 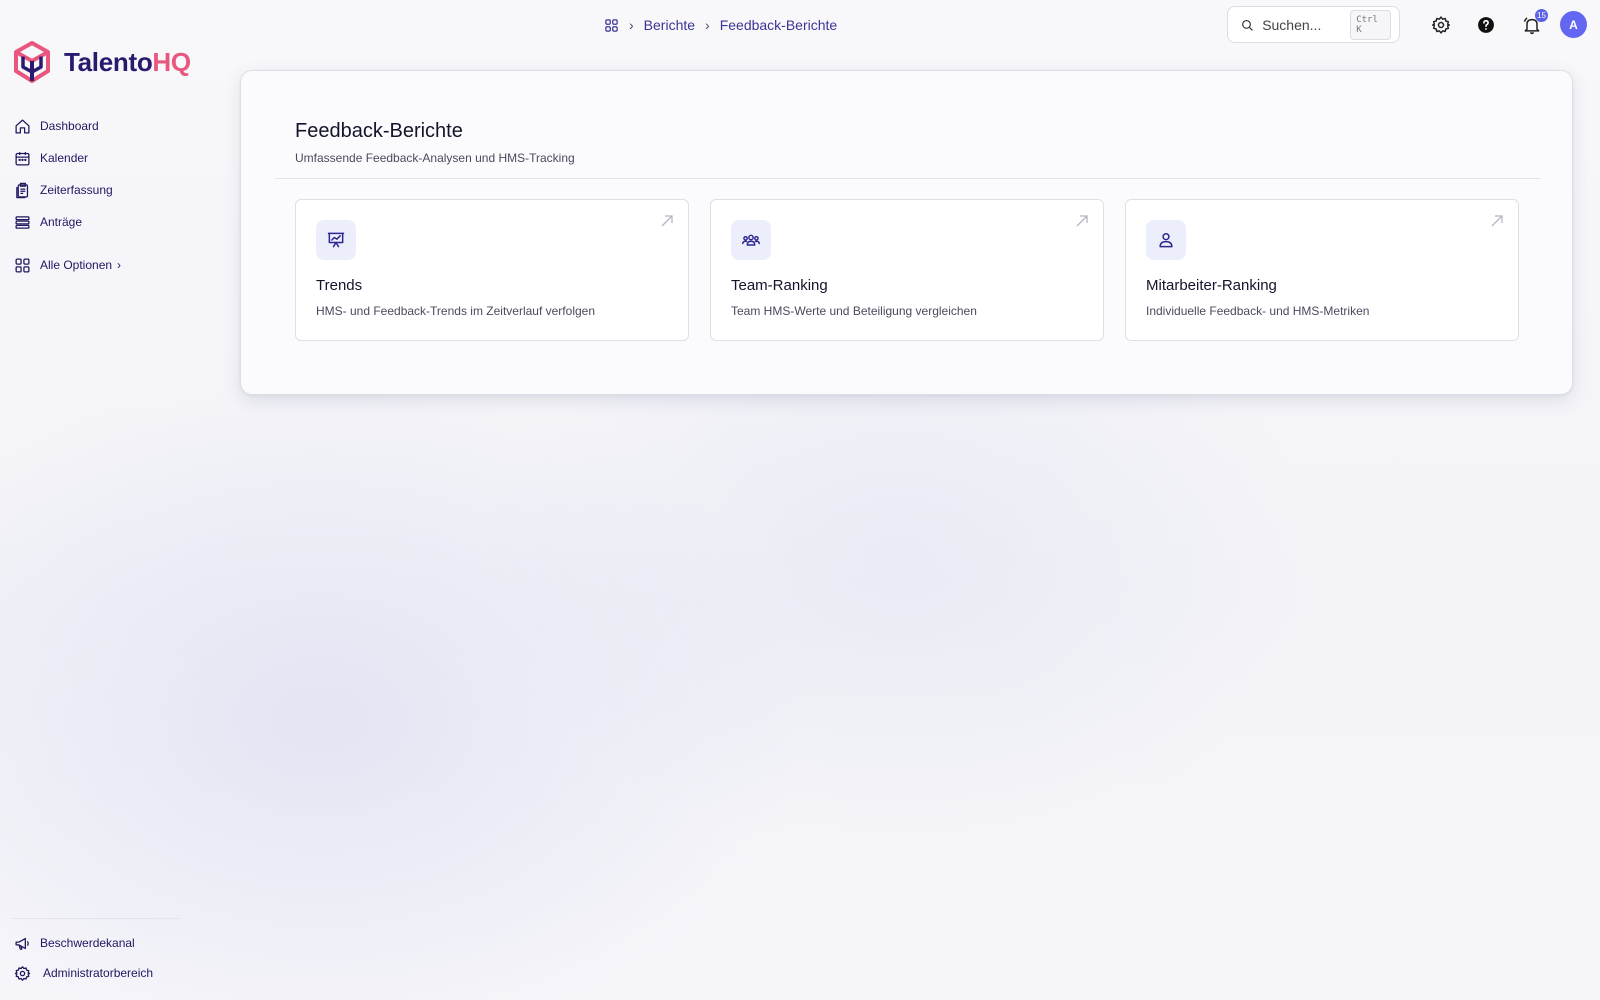 What do you see at coordinates (778, 25) in the screenshot?
I see `breadcrumb-item-current: Feedback-Berichte` at bounding box center [778, 25].